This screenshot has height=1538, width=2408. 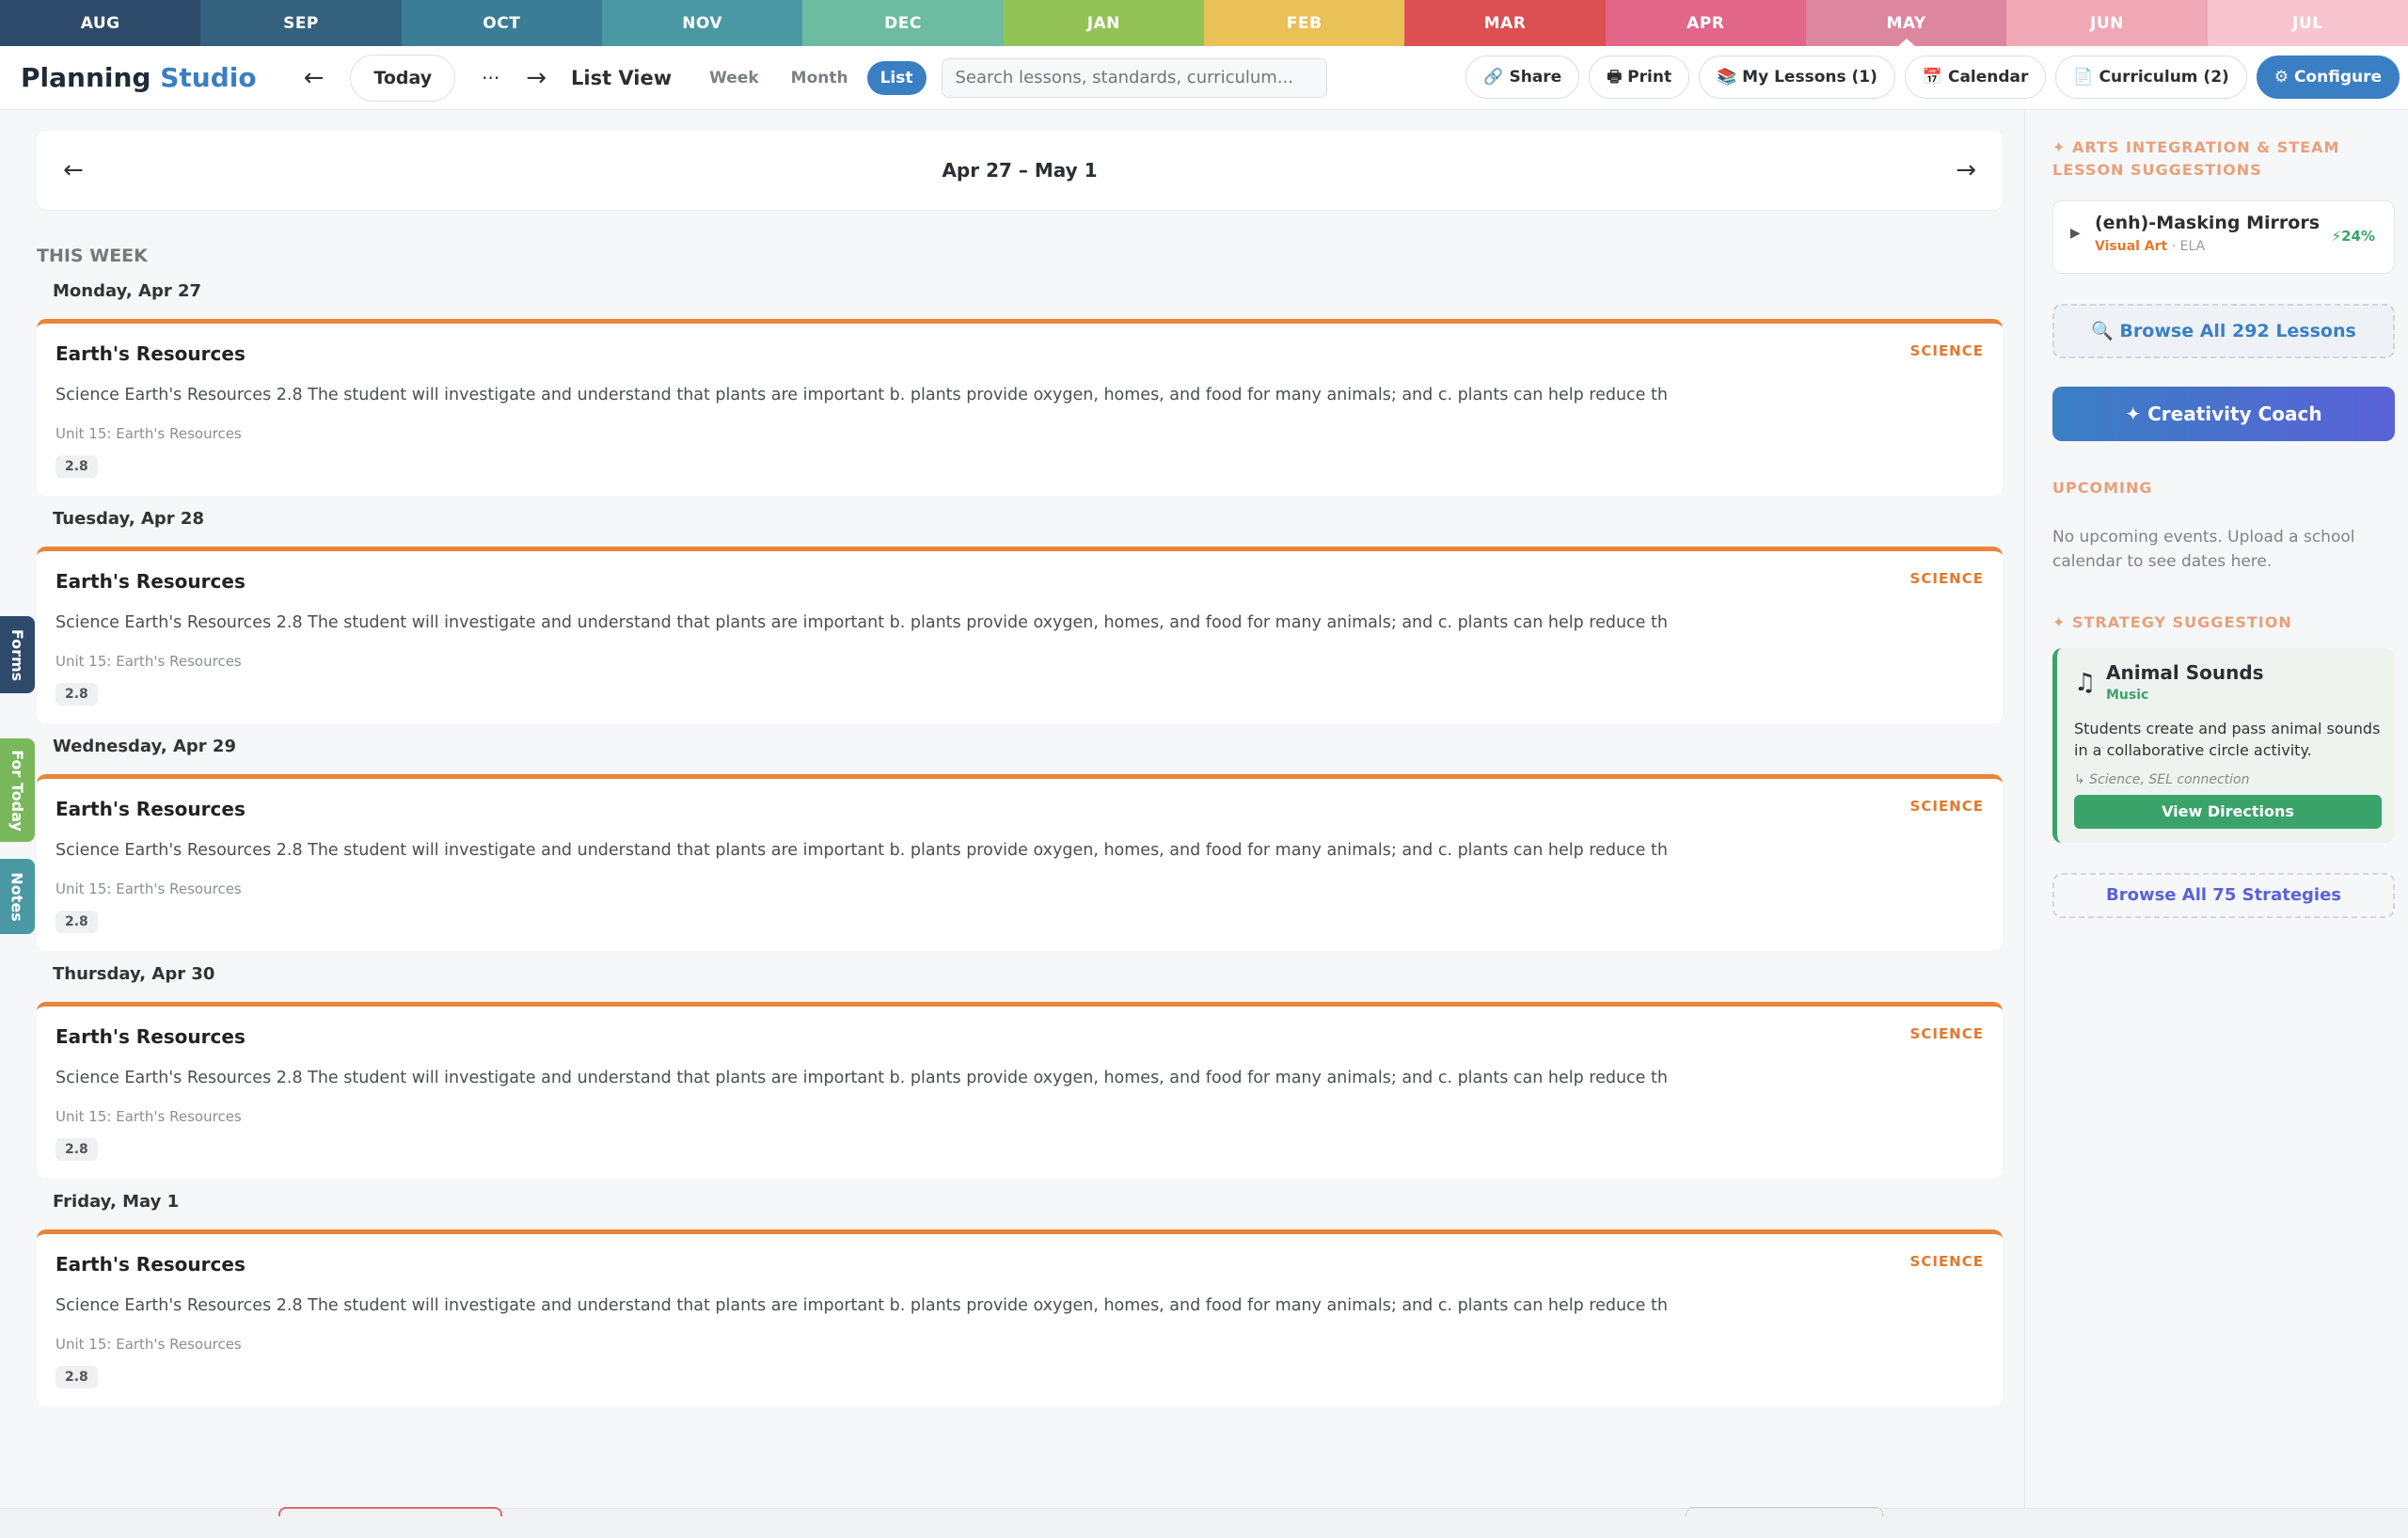 What do you see at coordinates (734, 78) in the screenshot?
I see `view-week-button: Week` at bounding box center [734, 78].